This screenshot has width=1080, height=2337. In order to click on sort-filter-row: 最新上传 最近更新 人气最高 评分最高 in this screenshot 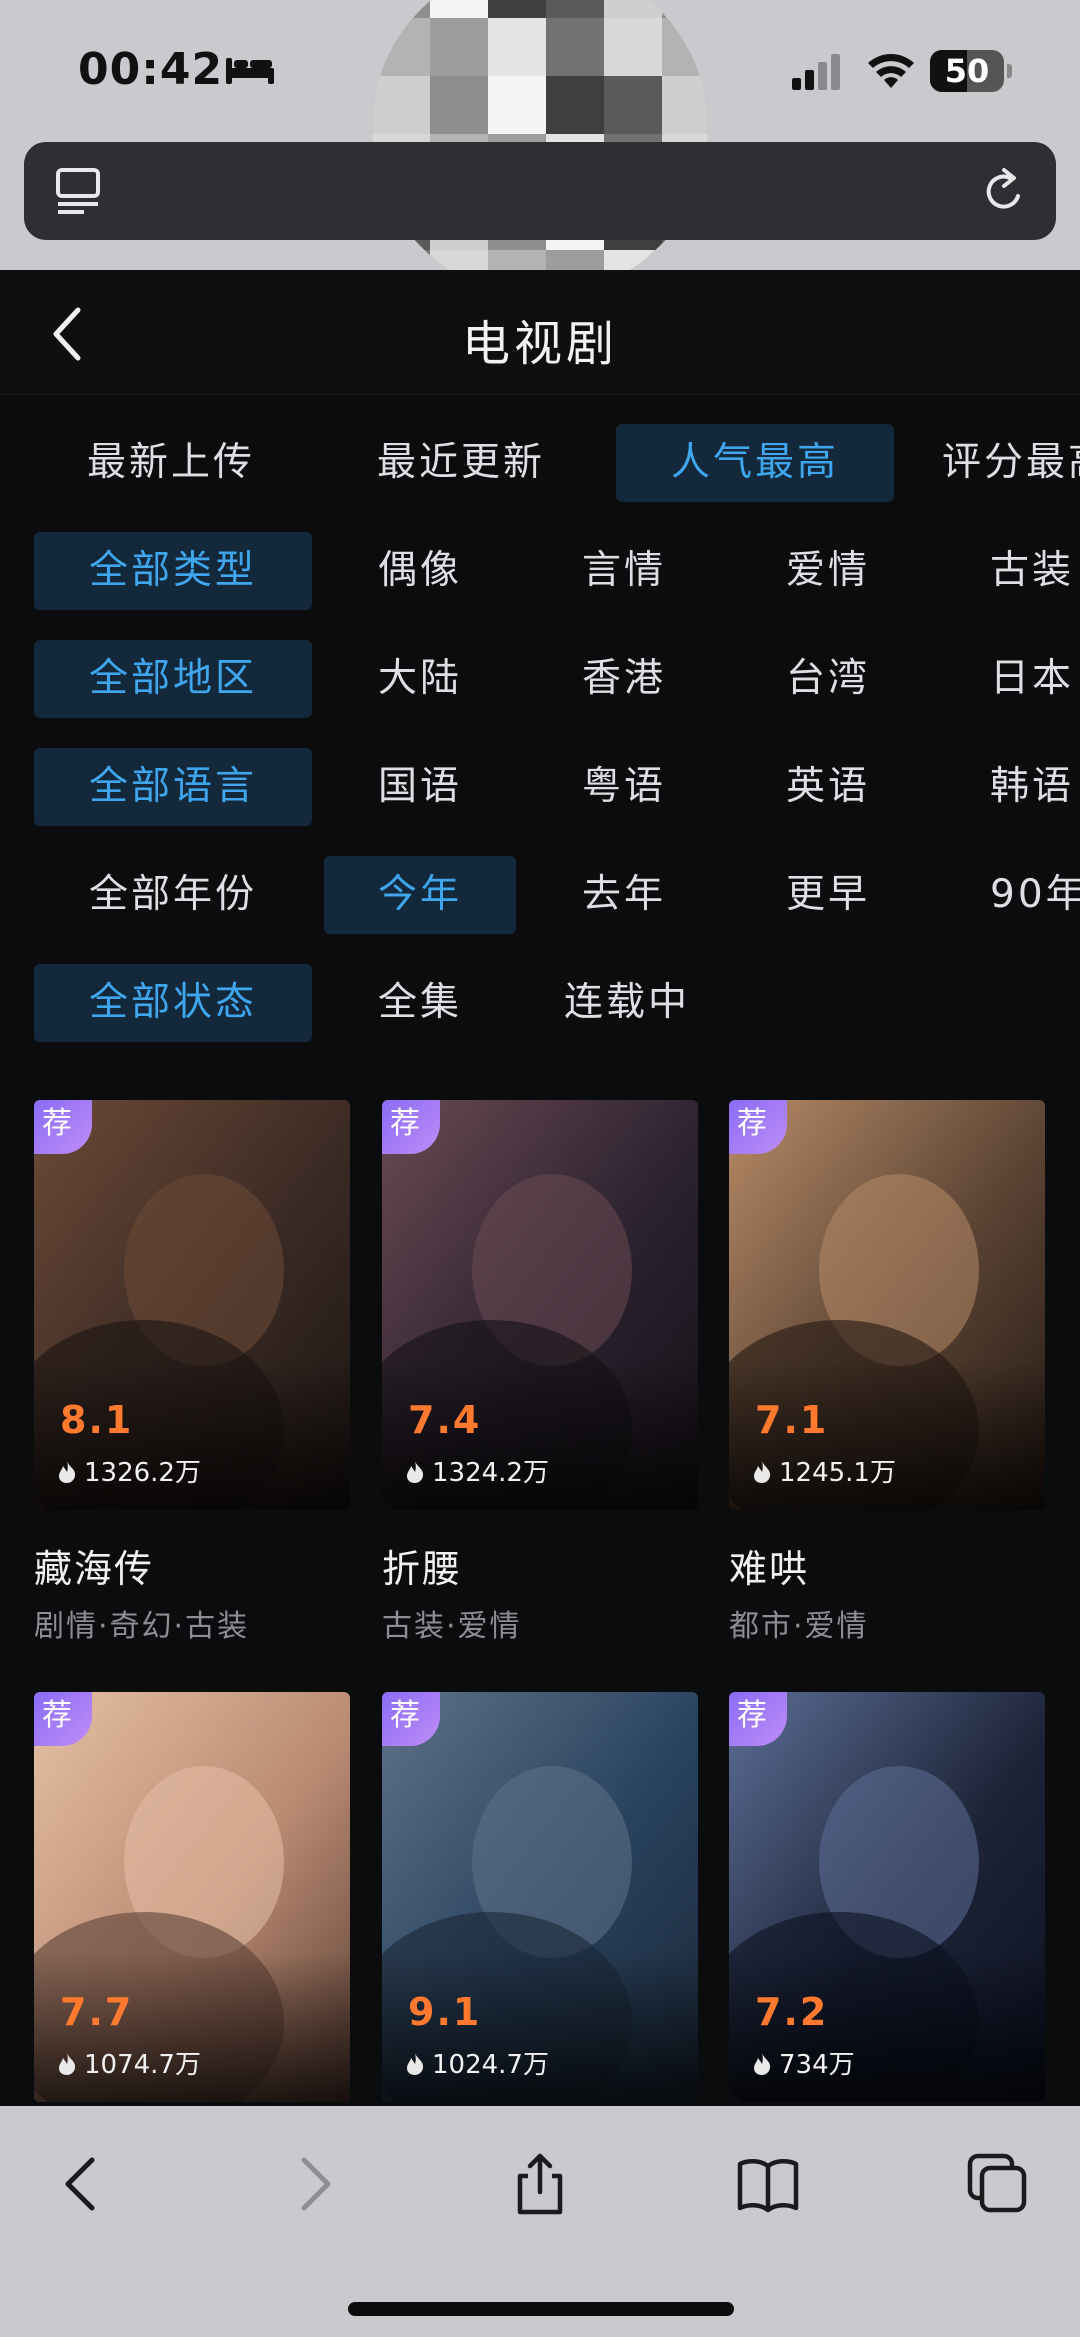, I will do `click(540, 464)`.